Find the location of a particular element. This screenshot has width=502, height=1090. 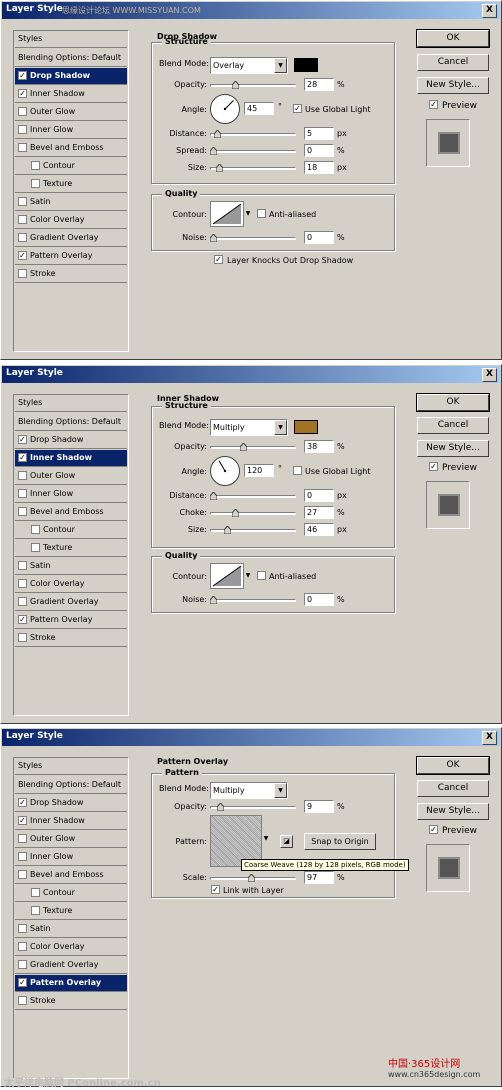

choke-slider is located at coordinates (253, 513).